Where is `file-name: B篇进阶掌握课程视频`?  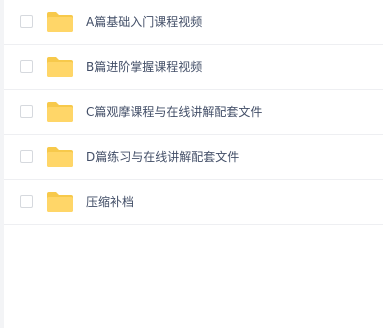 file-name: B篇进阶掌握课程视频 is located at coordinates (144, 67).